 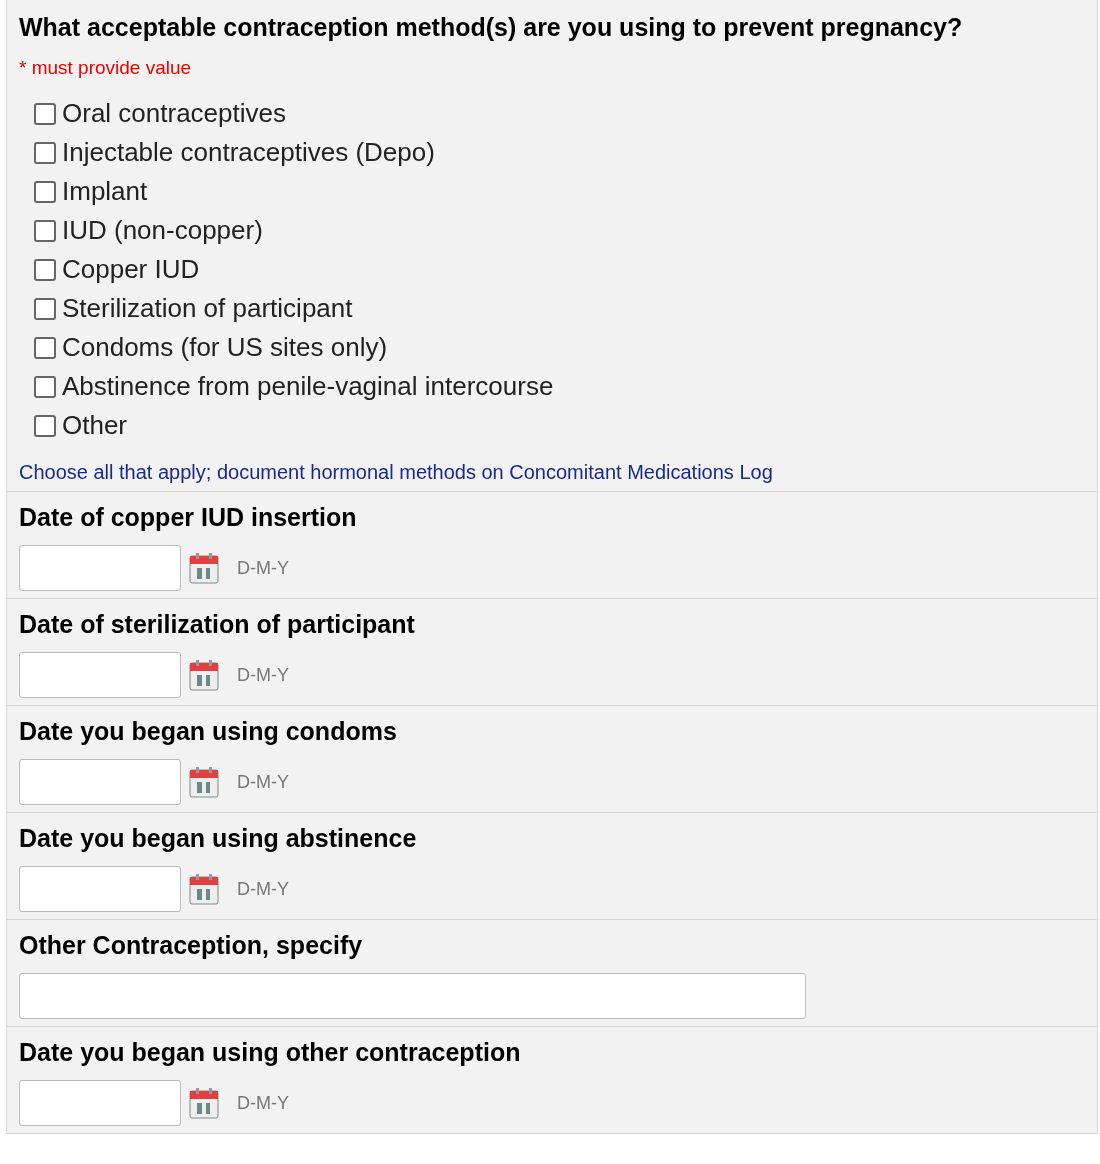 I want to click on option-label: IUD (non-copper), so click(x=162, y=230).